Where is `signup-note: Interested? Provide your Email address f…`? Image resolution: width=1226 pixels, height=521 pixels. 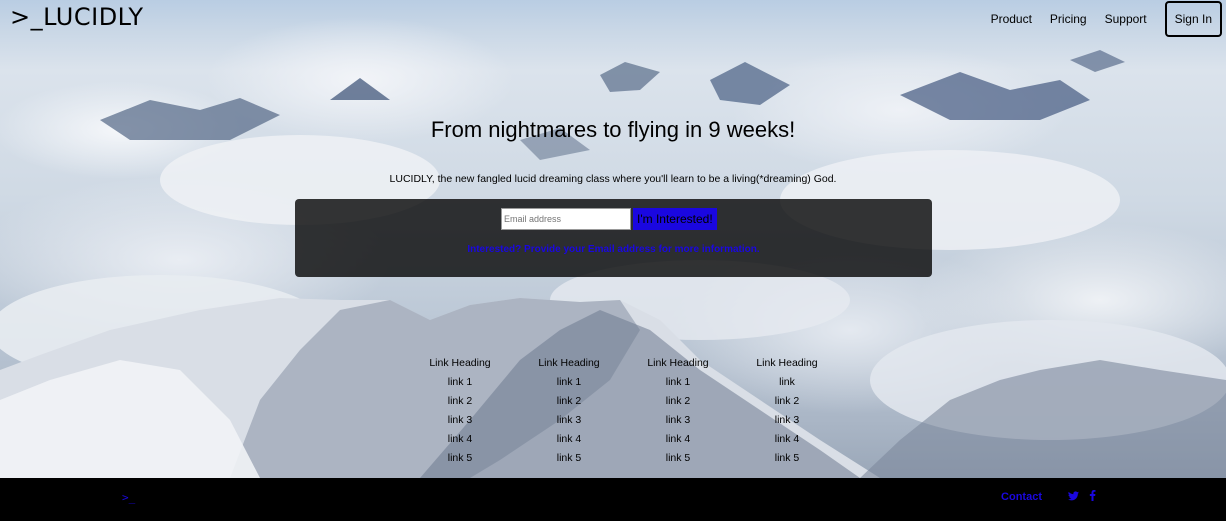 signup-note: Interested? Provide your Email address f… is located at coordinates (613, 249).